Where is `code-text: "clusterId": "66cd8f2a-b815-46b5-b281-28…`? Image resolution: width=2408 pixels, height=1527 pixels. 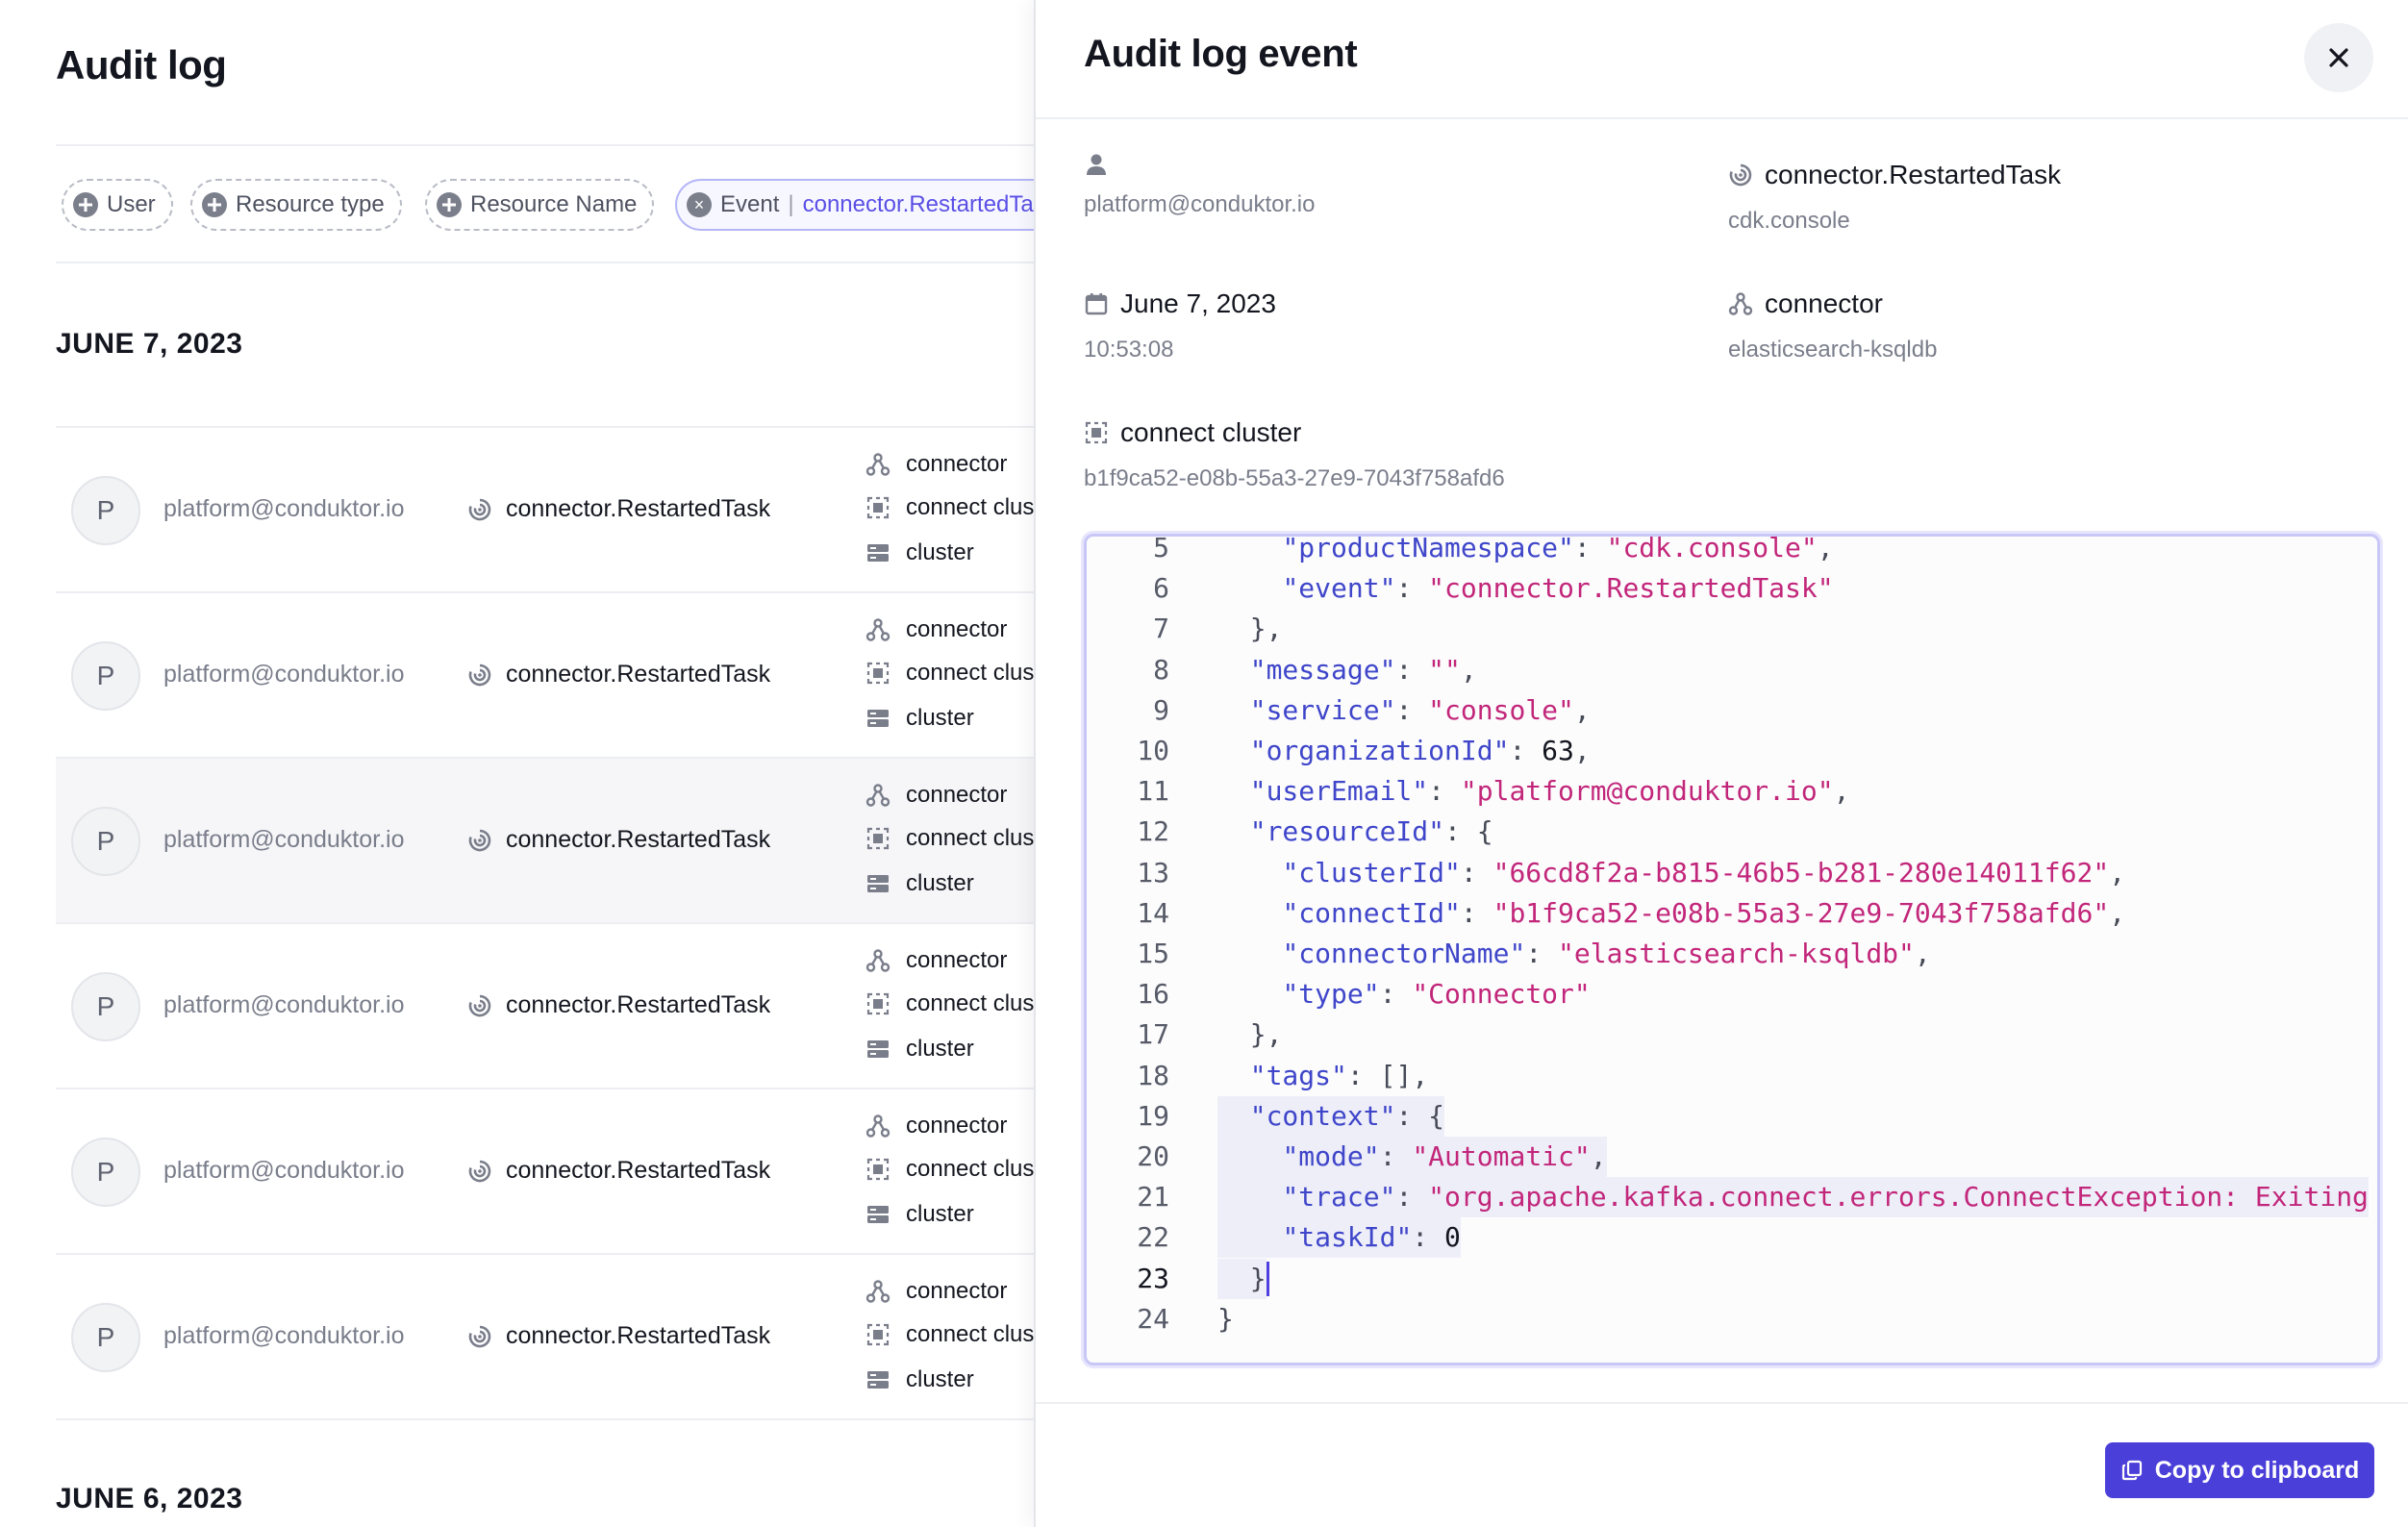 code-text: "clusterId": "66cd8f2a-b815-46b5-b281-28… is located at coordinates (1704, 872).